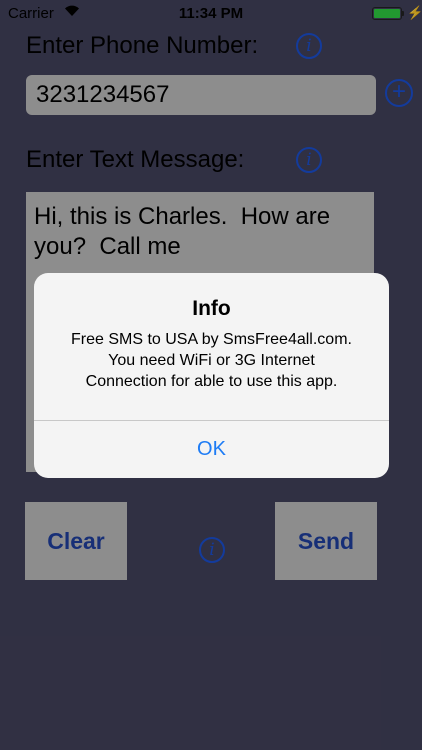 This screenshot has width=422, height=750. Describe the element at coordinates (211, 449) in the screenshot. I see `alert-ok-button: OK` at that location.